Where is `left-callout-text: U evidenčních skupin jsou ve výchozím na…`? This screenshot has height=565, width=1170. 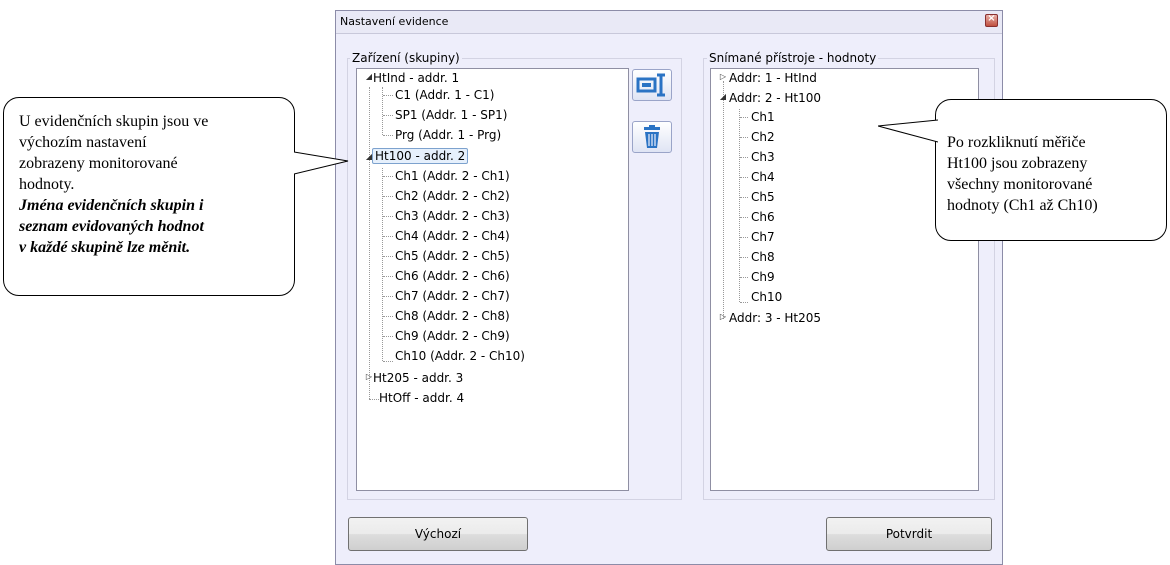
left-callout-text: U evidenčních skupin jsou ve výchozím na… is located at coordinates (113, 184).